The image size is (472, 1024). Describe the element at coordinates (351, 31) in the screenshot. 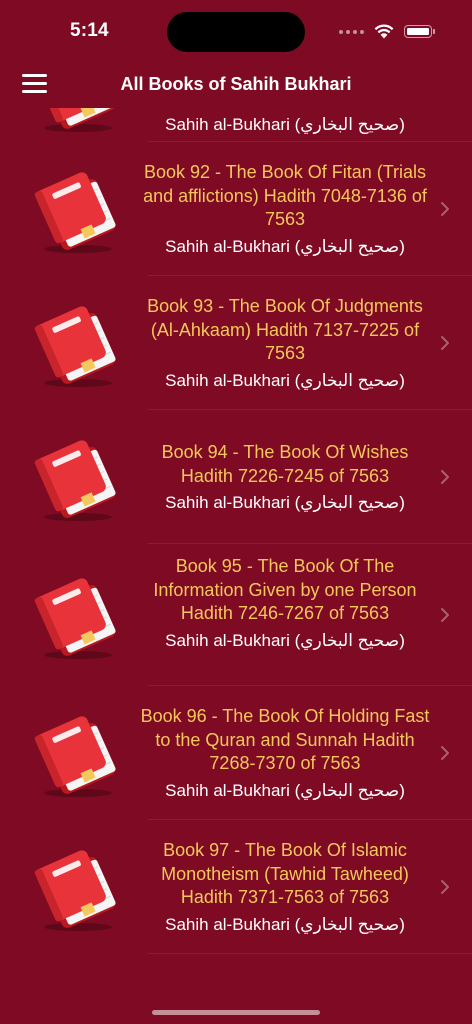

I see `cellular-signal-icon` at that location.